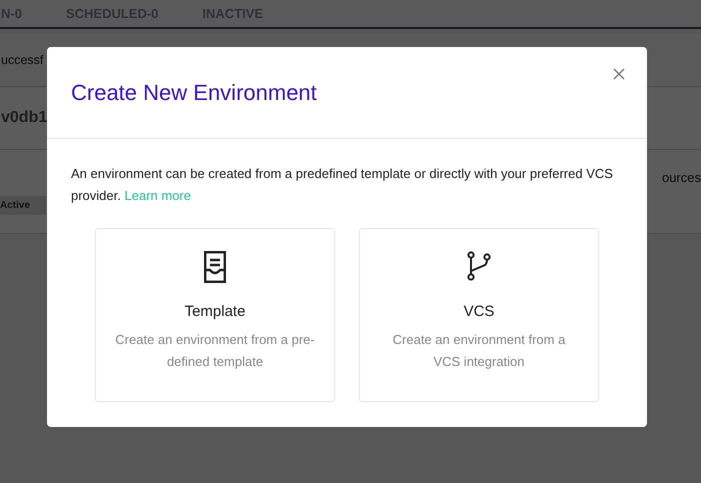 This screenshot has height=483, width=701. What do you see at coordinates (619, 74) in the screenshot?
I see `close-icon` at bounding box center [619, 74].